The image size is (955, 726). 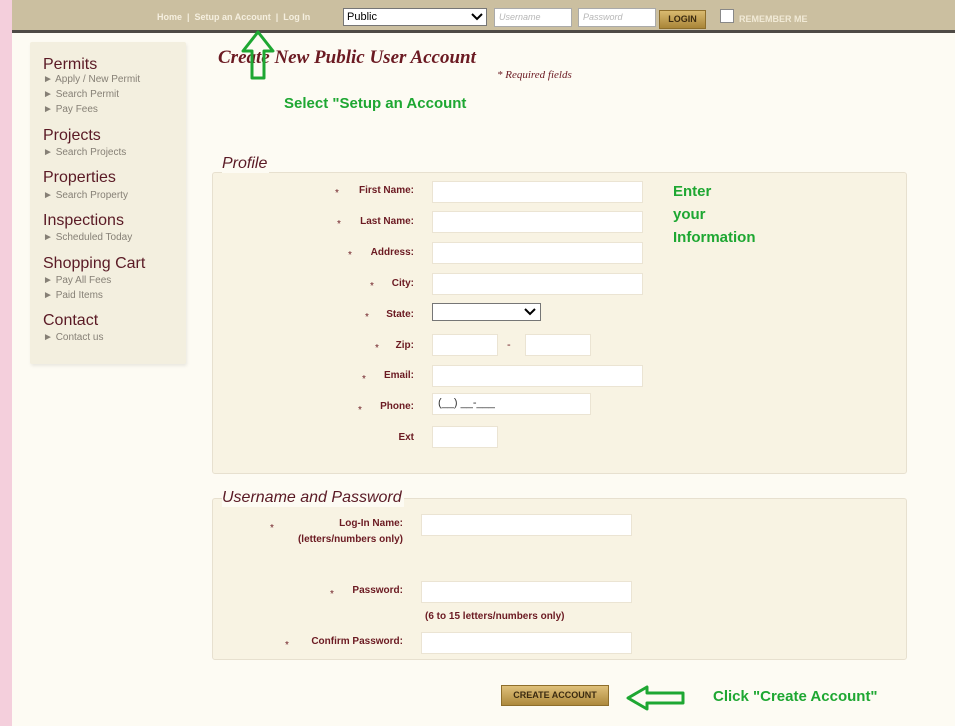 What do you see at coordinates (400, 314) in the screenshot?
I see `state-label: State:` at bounding box center [400, 314].